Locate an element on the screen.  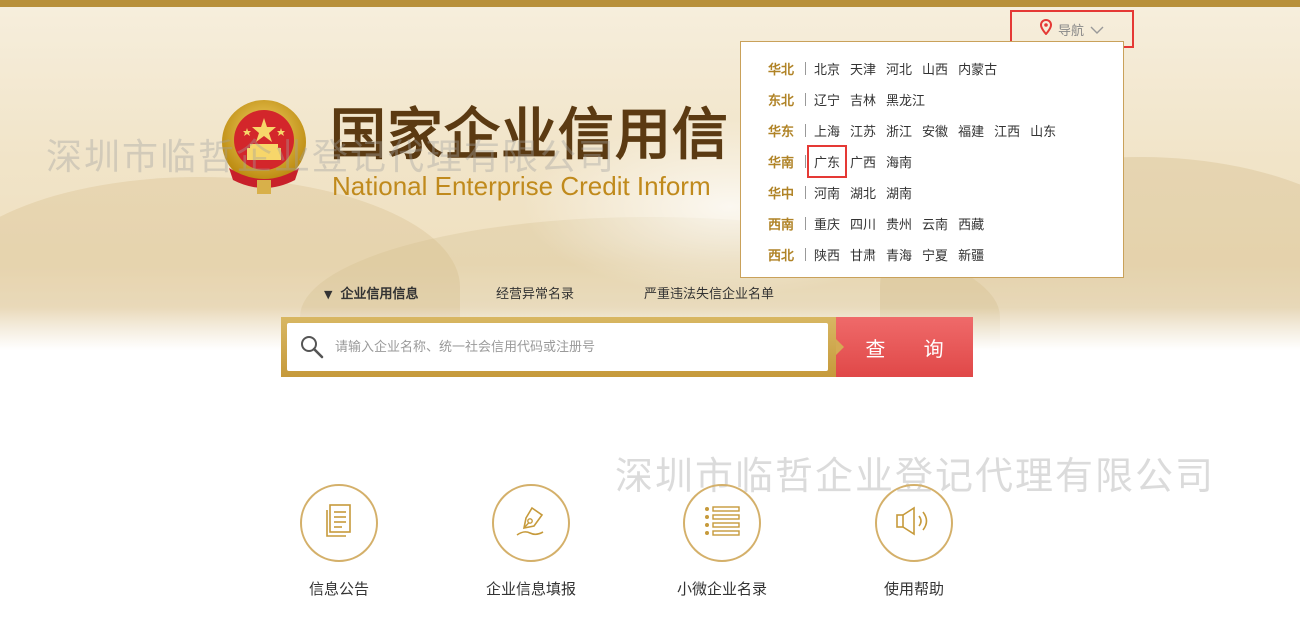
province-link: 新疆 is located at coordinates (971, 254).